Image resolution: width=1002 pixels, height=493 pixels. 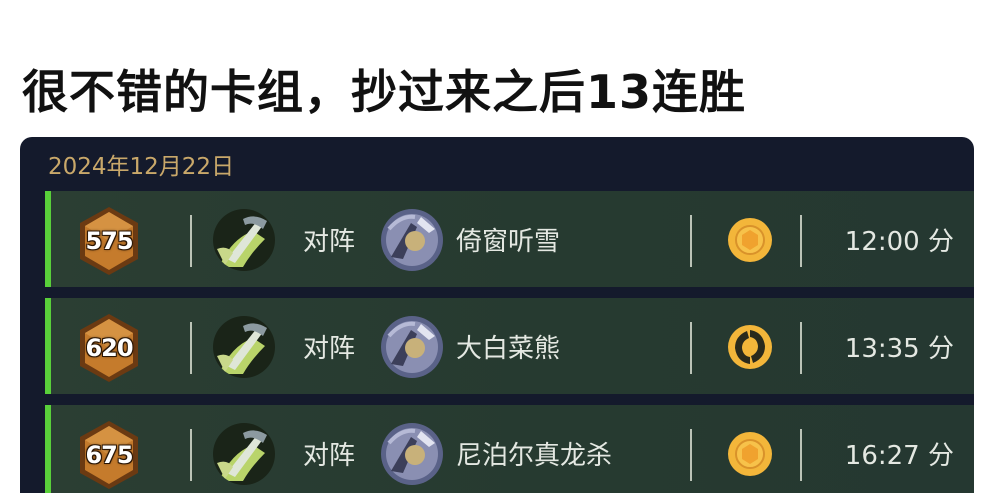 What do you see at coordinates (899, 349) in the screenshot?
I see `match-duration: 13:35 分` at bounding box center [899, 349].